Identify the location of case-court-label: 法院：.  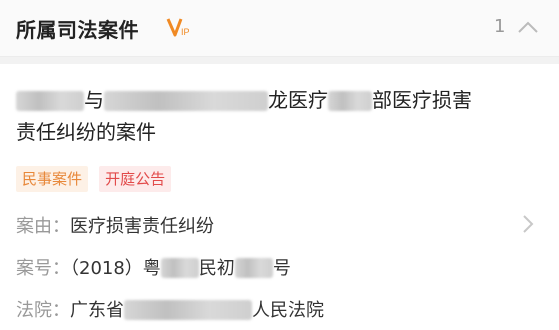
(43, 310).